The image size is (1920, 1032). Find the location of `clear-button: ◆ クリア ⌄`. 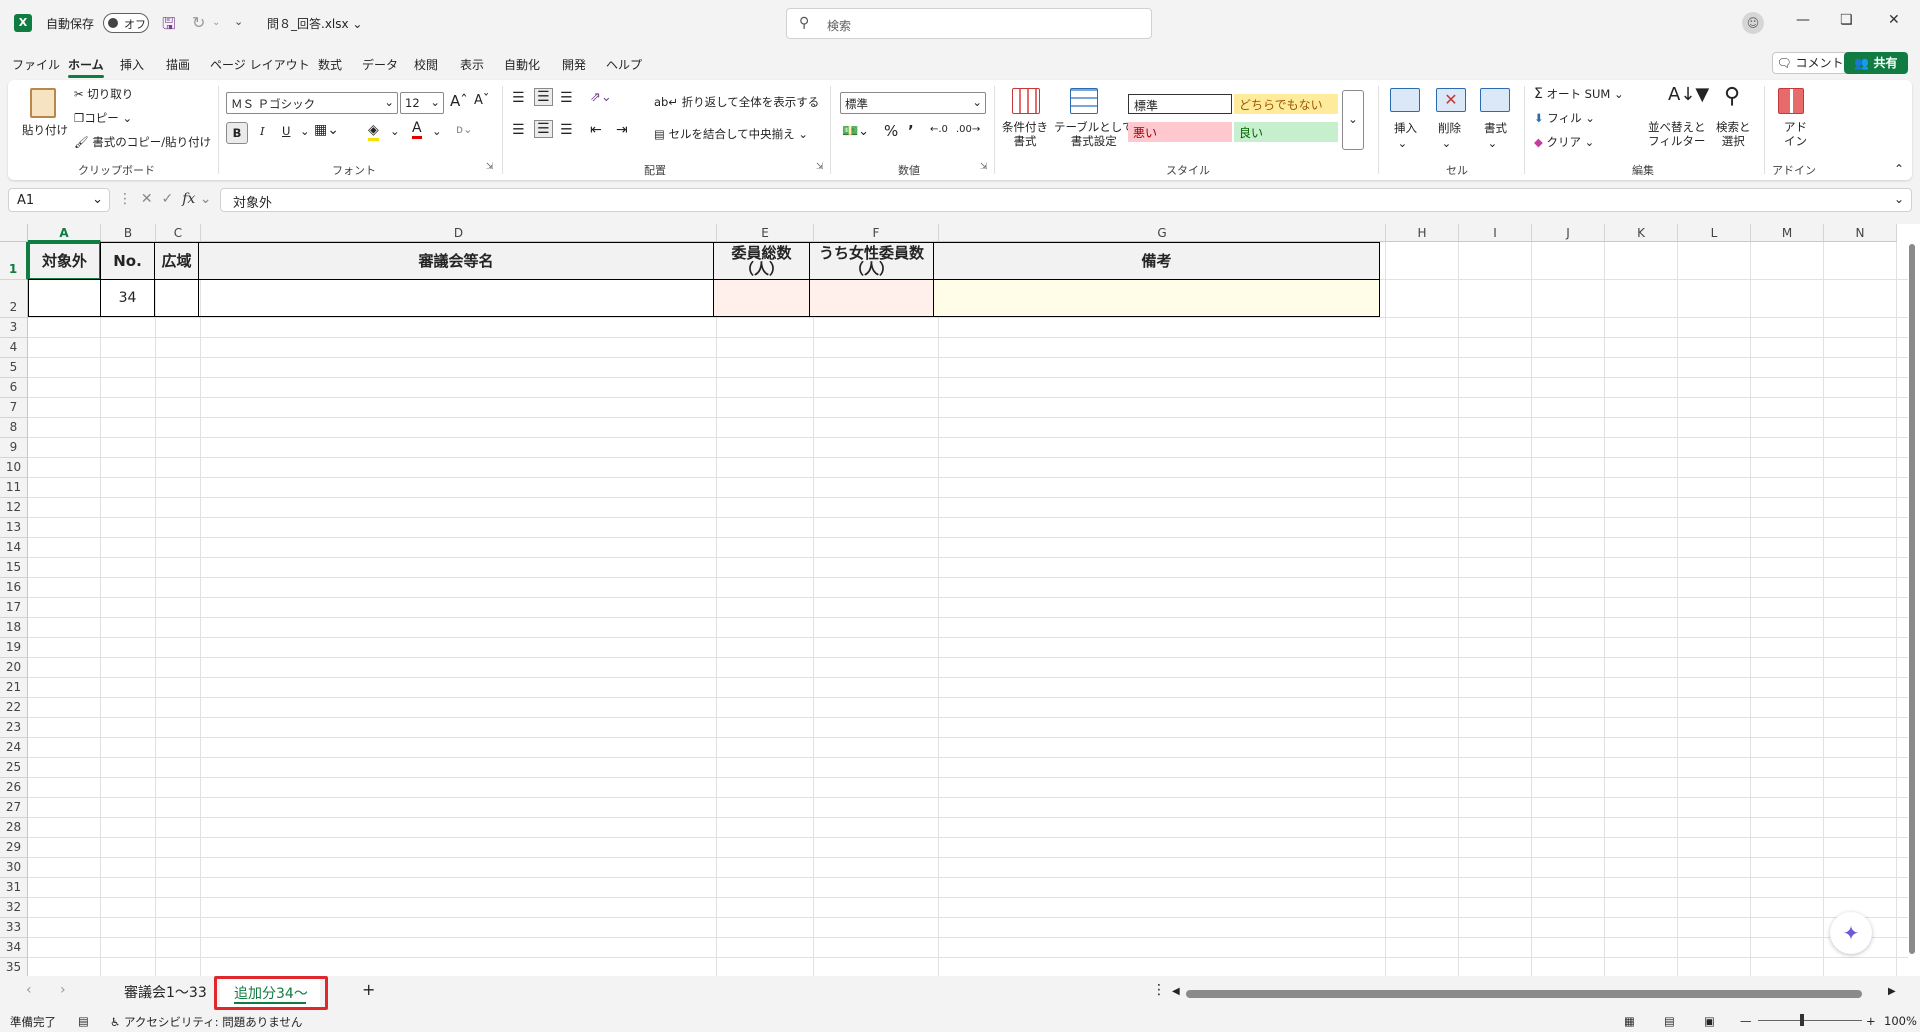

clear-button: ◆ クリア ⌄ is located at coordinates (1564, 142).